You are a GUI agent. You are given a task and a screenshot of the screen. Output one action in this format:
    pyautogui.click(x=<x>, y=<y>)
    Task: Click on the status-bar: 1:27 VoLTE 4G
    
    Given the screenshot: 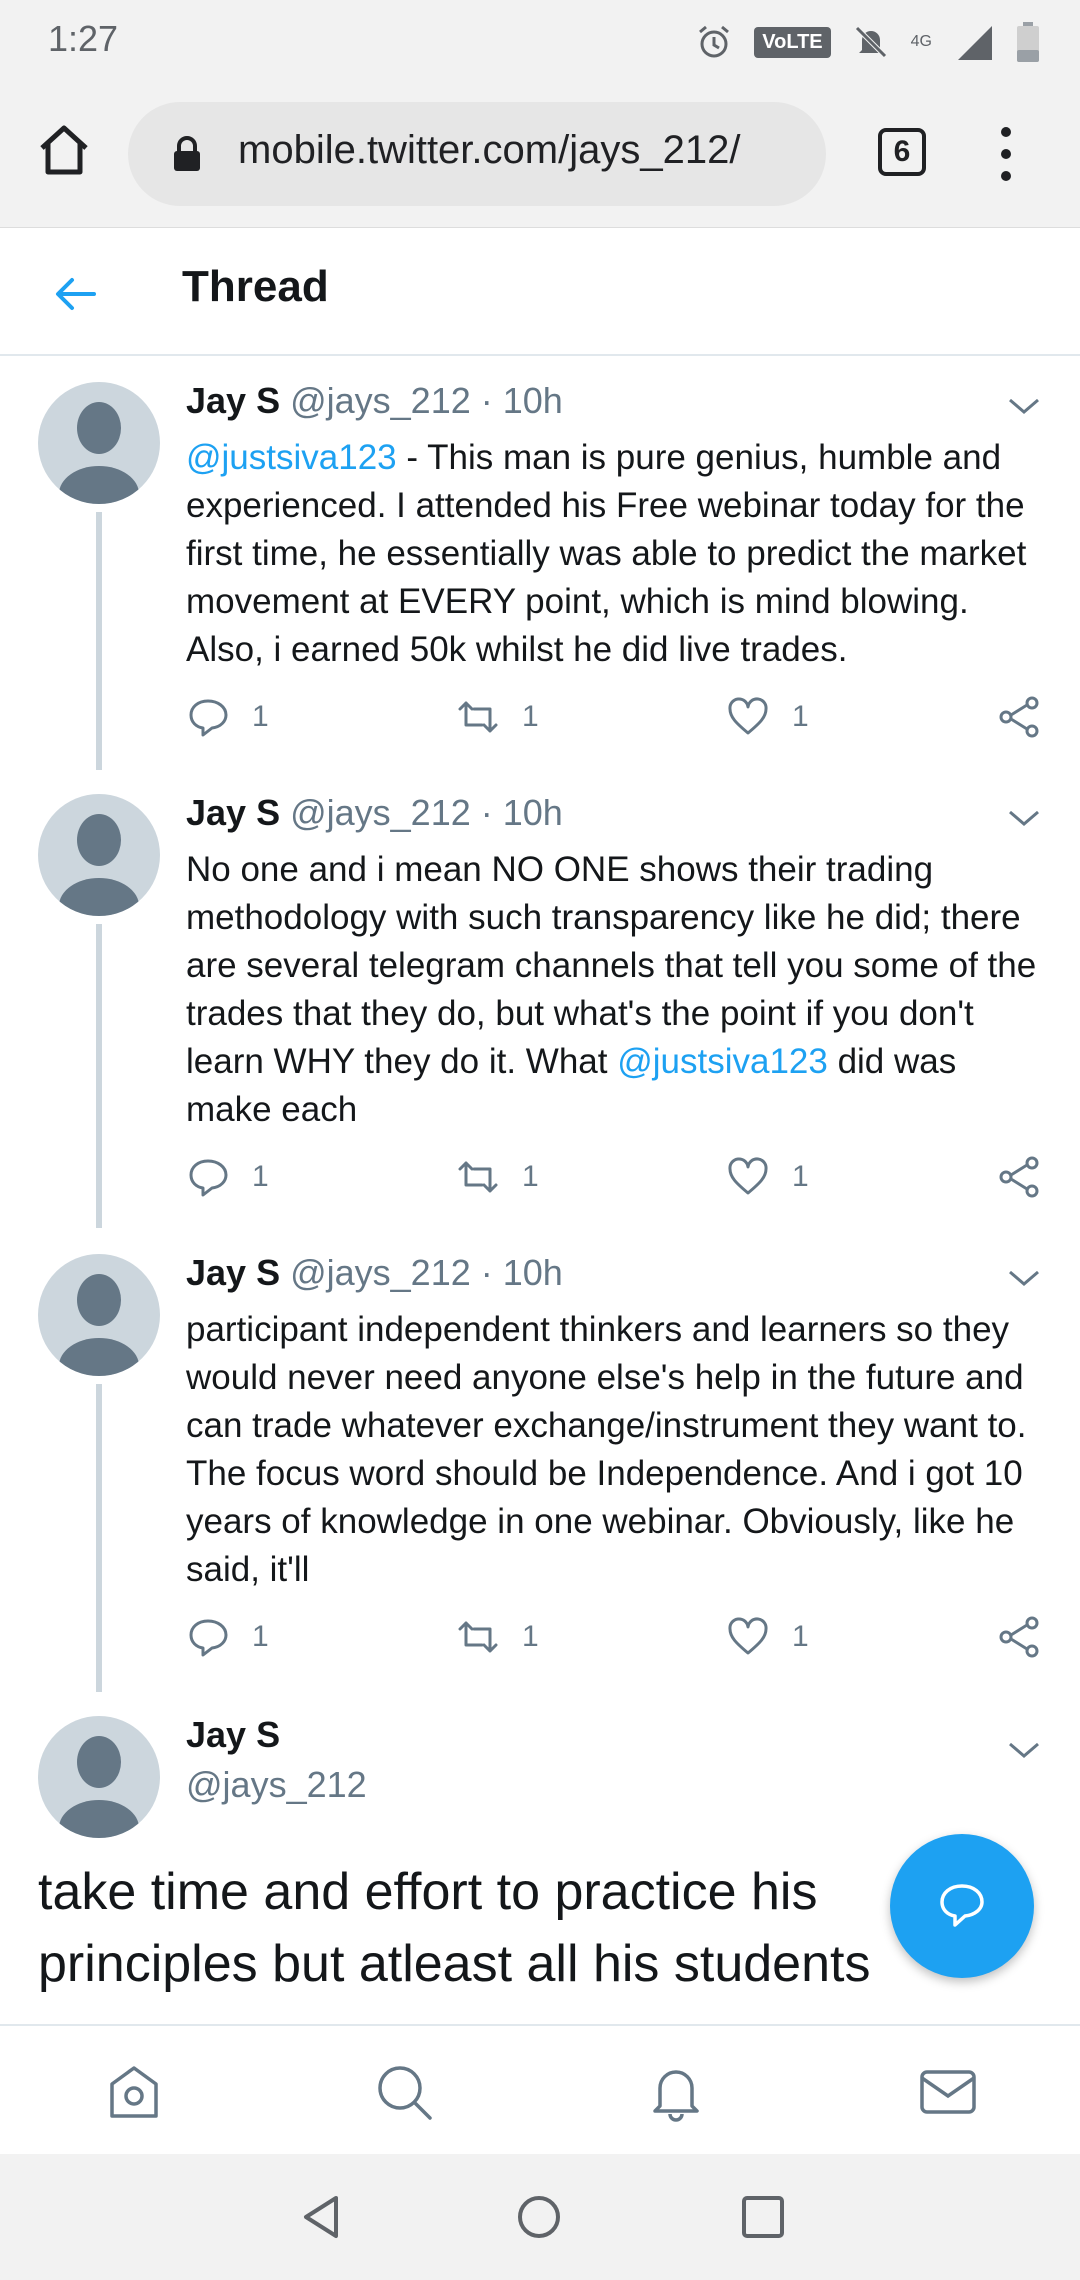 What is the action you would take?
    pyautogui.click(x=540, y=40)
    